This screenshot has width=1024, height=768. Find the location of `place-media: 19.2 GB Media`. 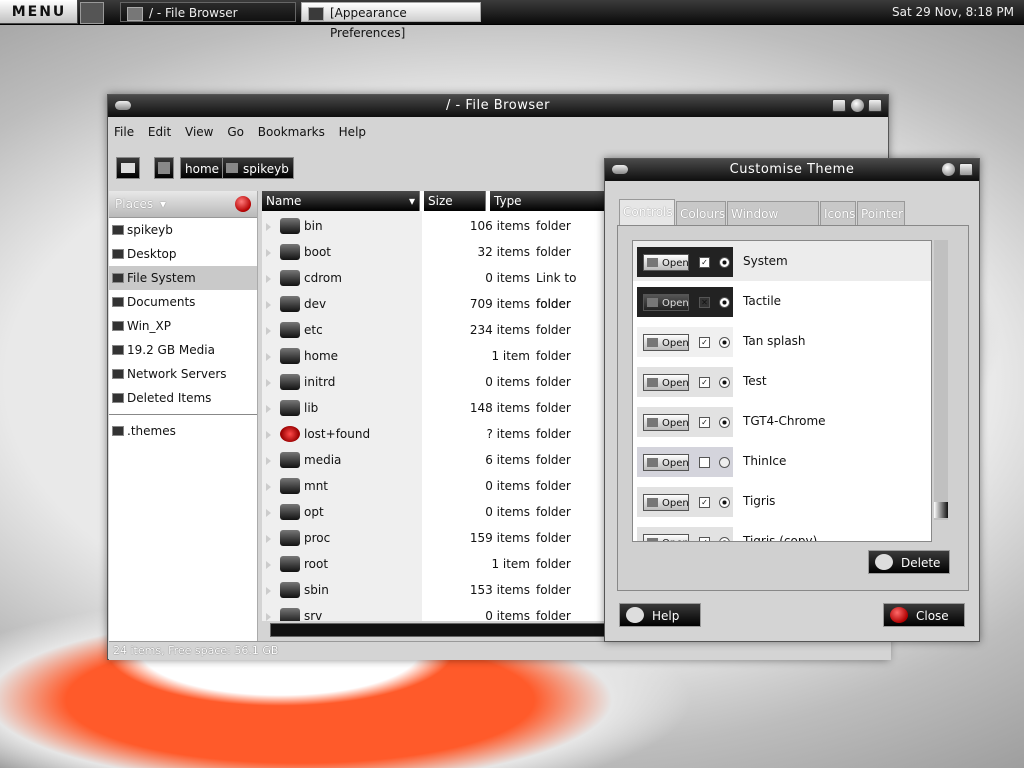

place-media: 19.2 GB Media is located at coordinates (183, 350).